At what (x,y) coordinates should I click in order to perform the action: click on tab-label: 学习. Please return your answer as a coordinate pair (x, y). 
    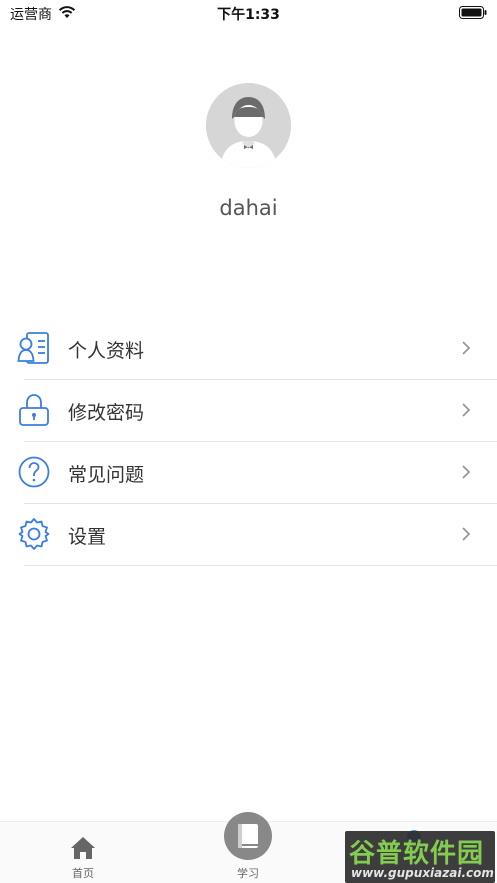
    Looking at the image, I should click on (248, 873).